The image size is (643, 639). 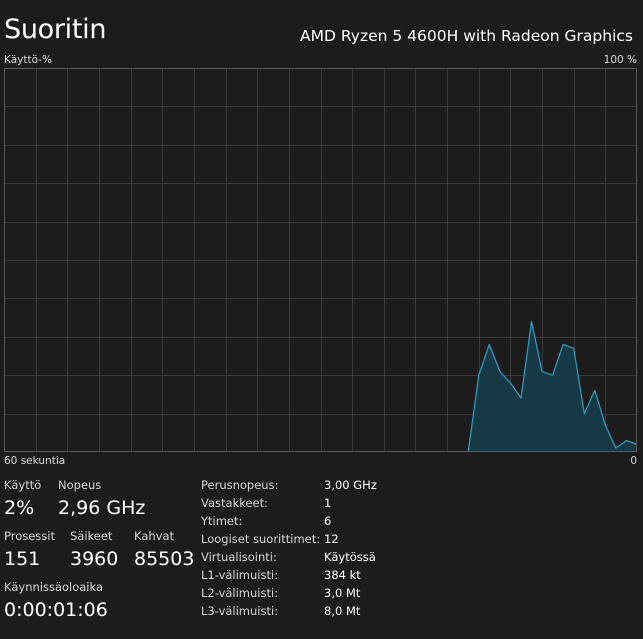 What do you see at coordinates (55, 29) in the screenshot?
I see `page-title: Suoritin` at bounding box center [55, 29].